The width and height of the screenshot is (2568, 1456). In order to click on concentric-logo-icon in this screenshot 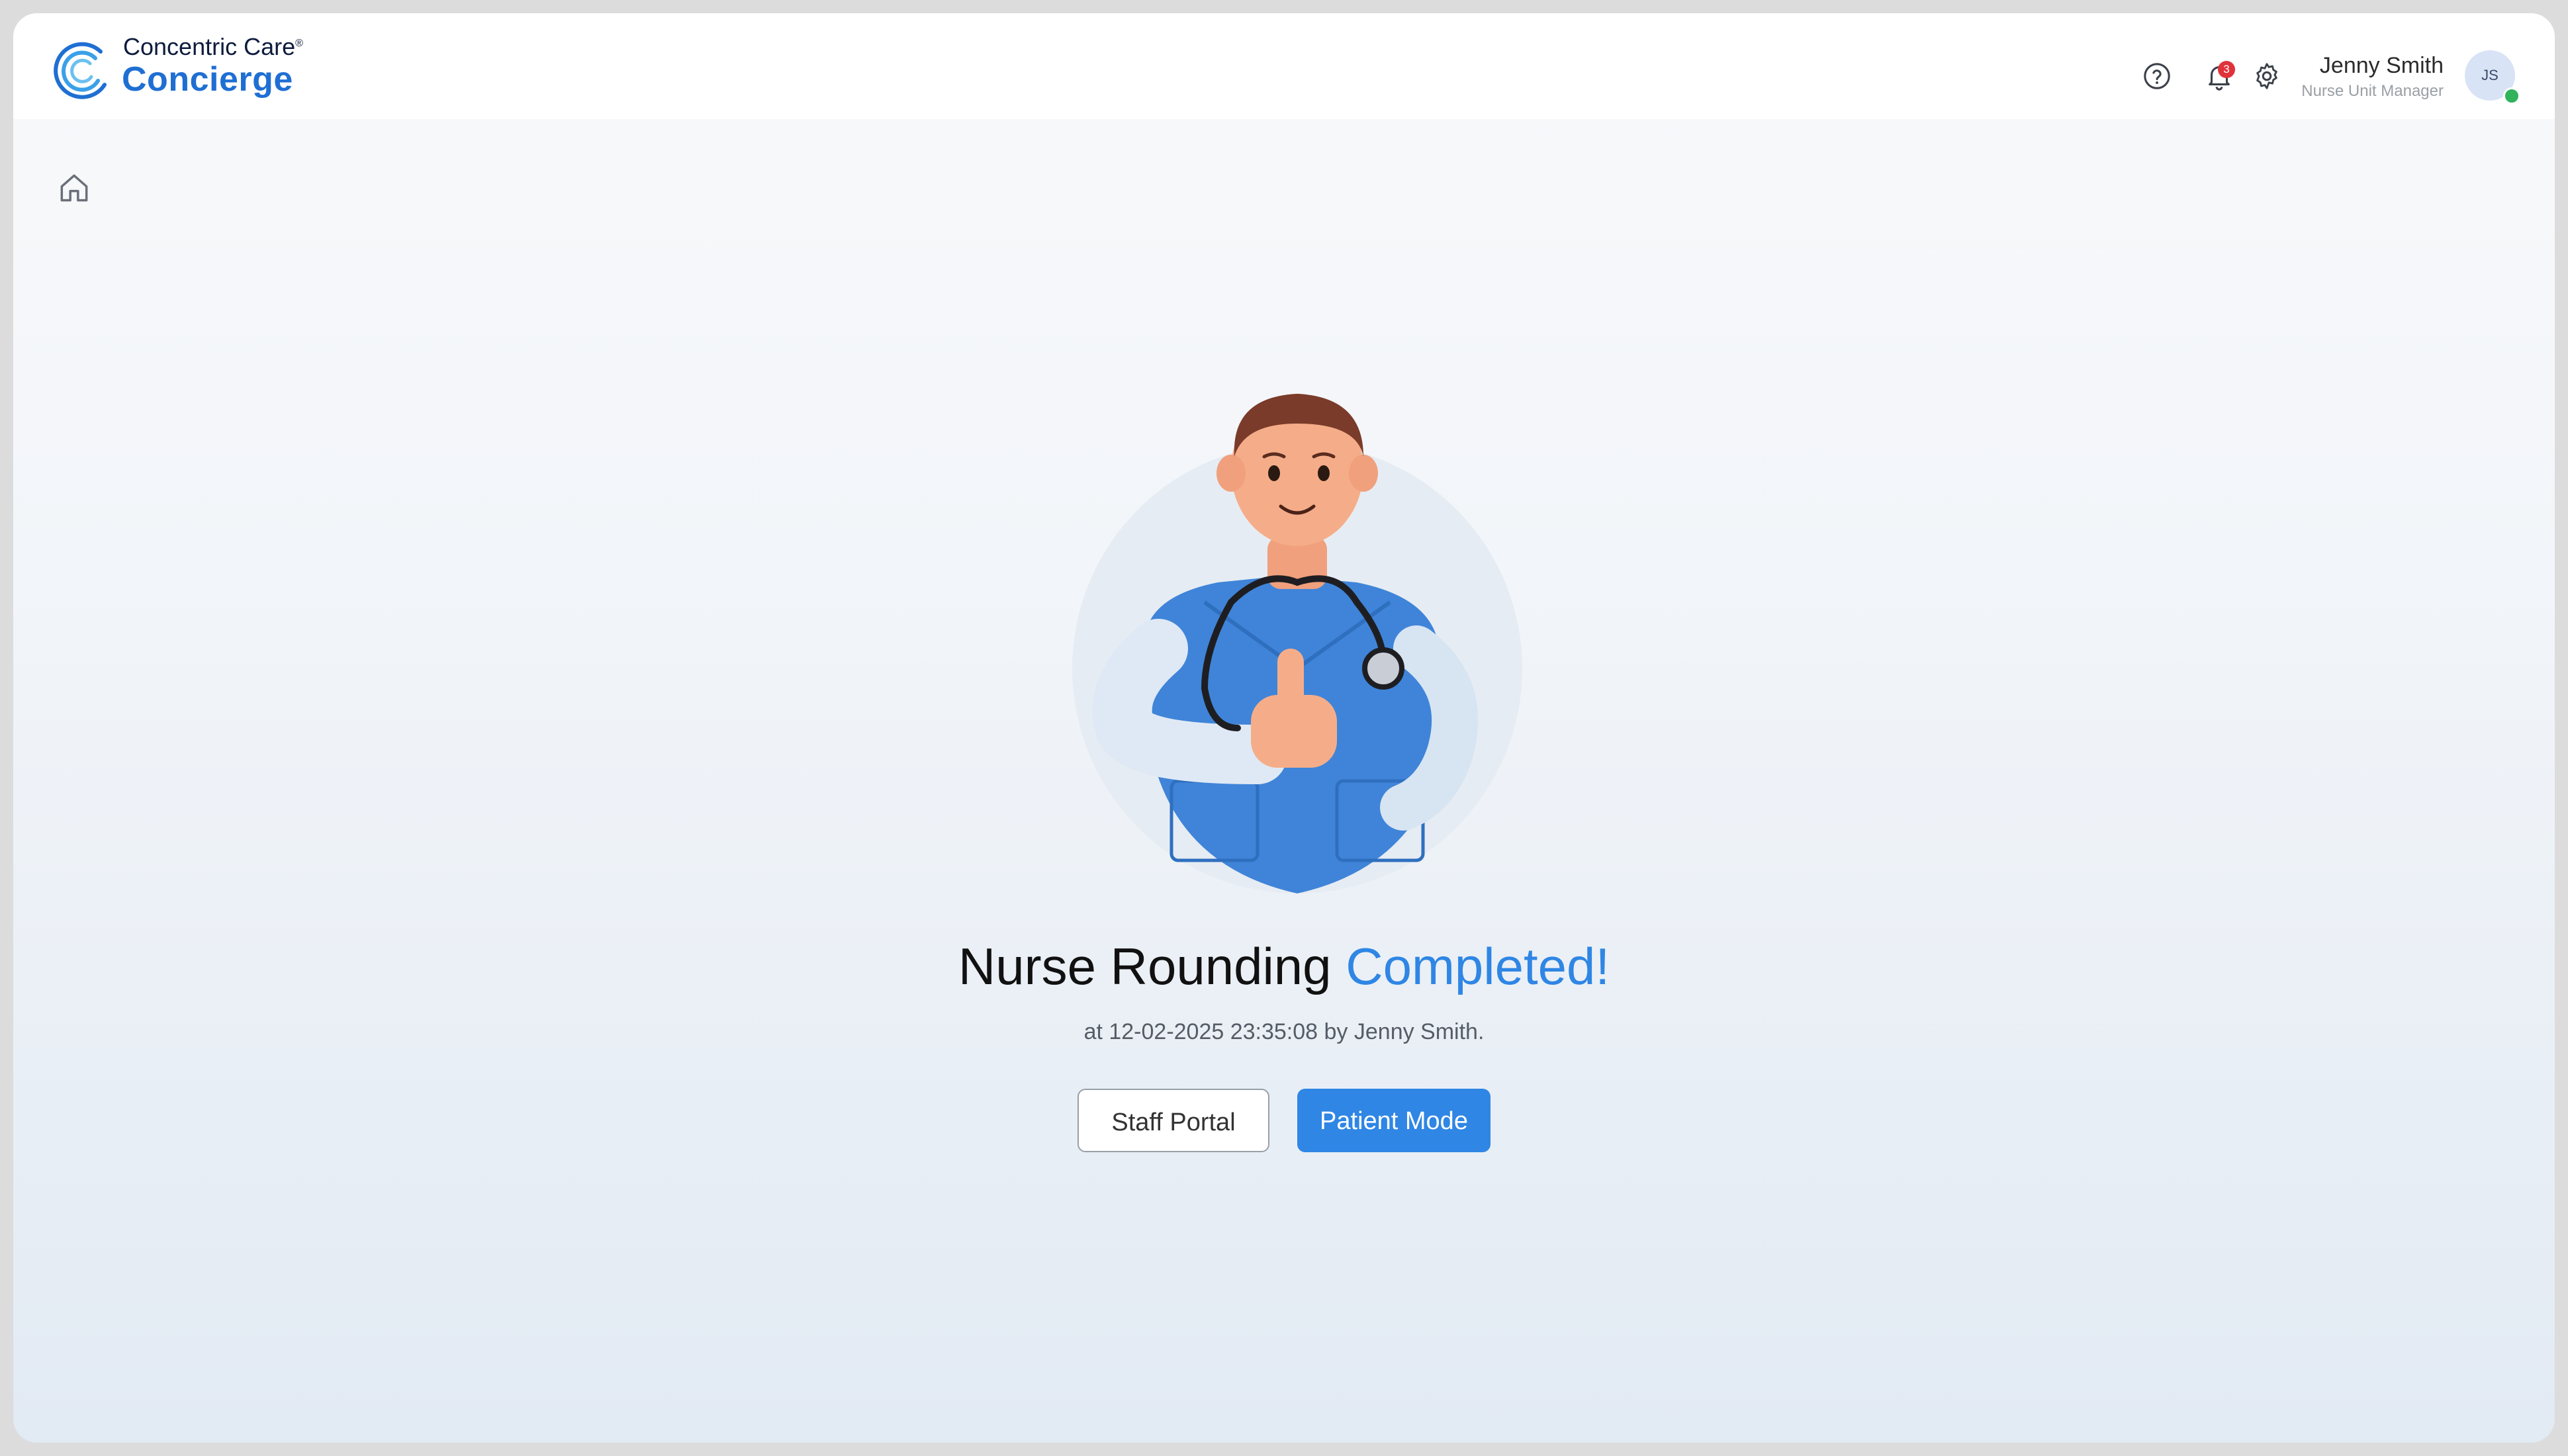, I will do `click(80, 70)`.